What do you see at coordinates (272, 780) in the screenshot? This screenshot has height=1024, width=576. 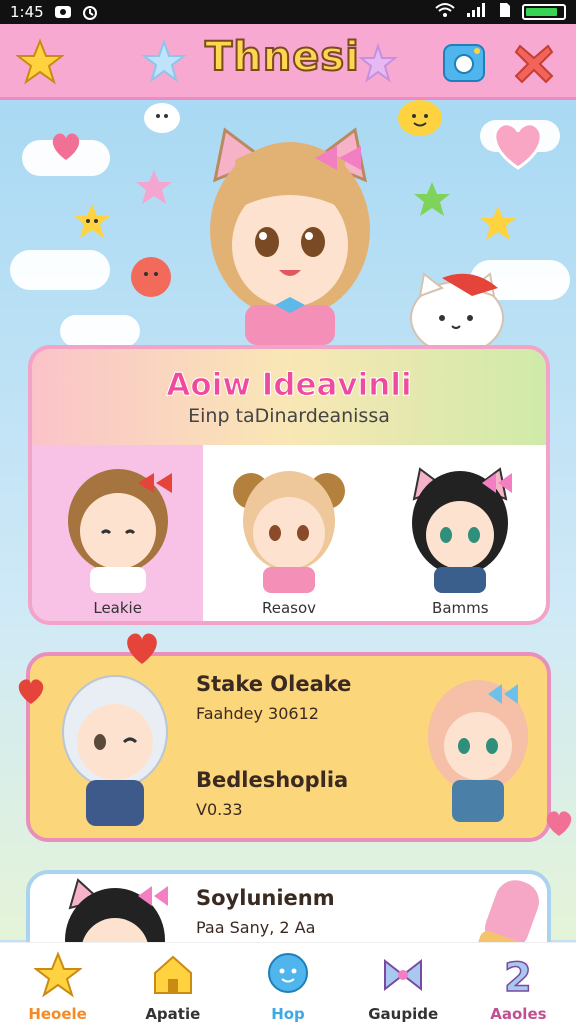 I see `story-title-secondary: Bedleshoplia` at bounding box center [272, 780].